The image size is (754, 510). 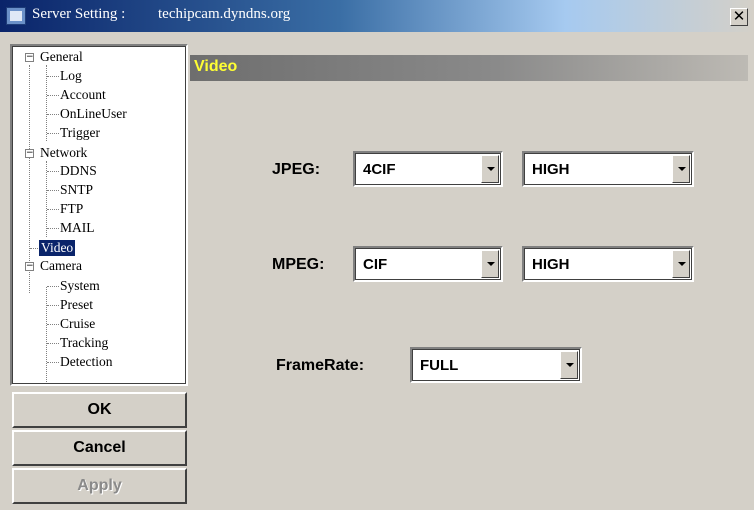 I want to click on panel-title: Video, so click(x=216, y=66).